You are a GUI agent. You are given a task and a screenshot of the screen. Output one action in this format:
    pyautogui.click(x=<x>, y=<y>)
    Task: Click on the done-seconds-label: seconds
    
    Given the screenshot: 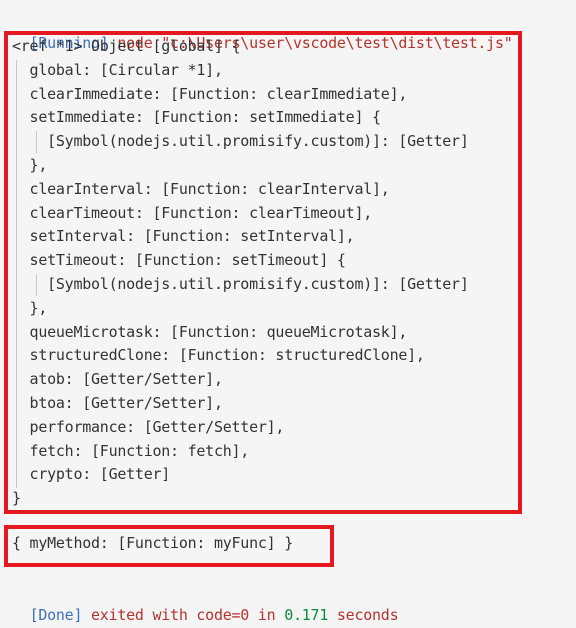 What is the action you would take?
    pyautogui.click(x=367, y=614)
    